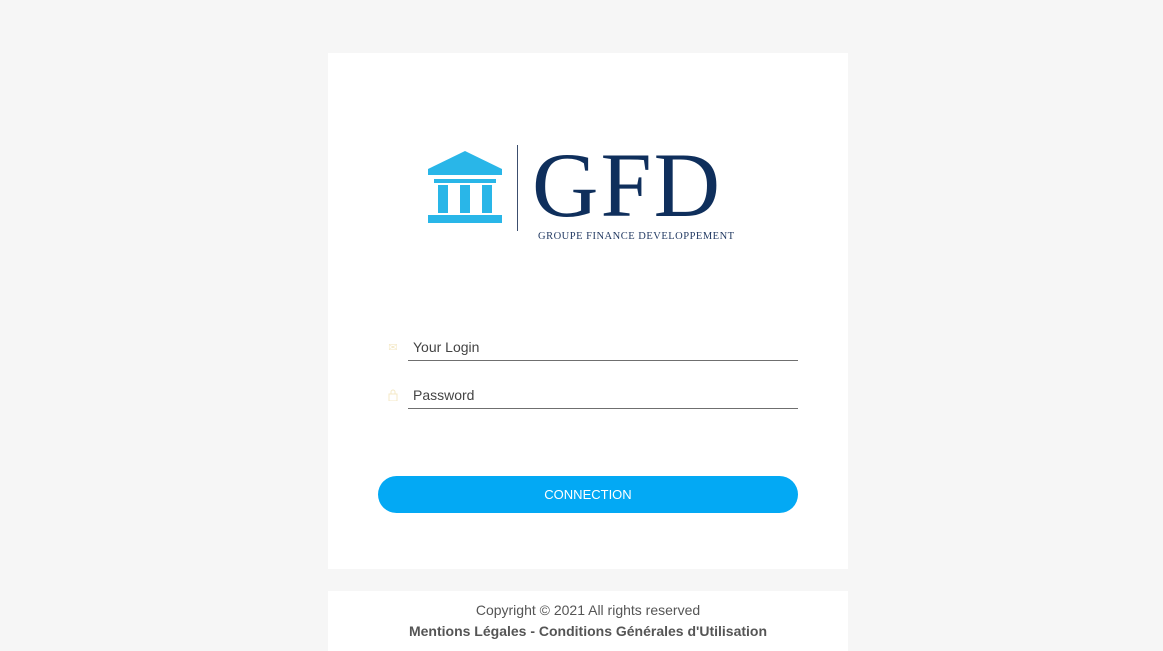 Image resolution: width=1163 pixels, height=651 pixels. Describe the element at coordinates (603, 347) in the screenshot. I see `login-input` at that location.